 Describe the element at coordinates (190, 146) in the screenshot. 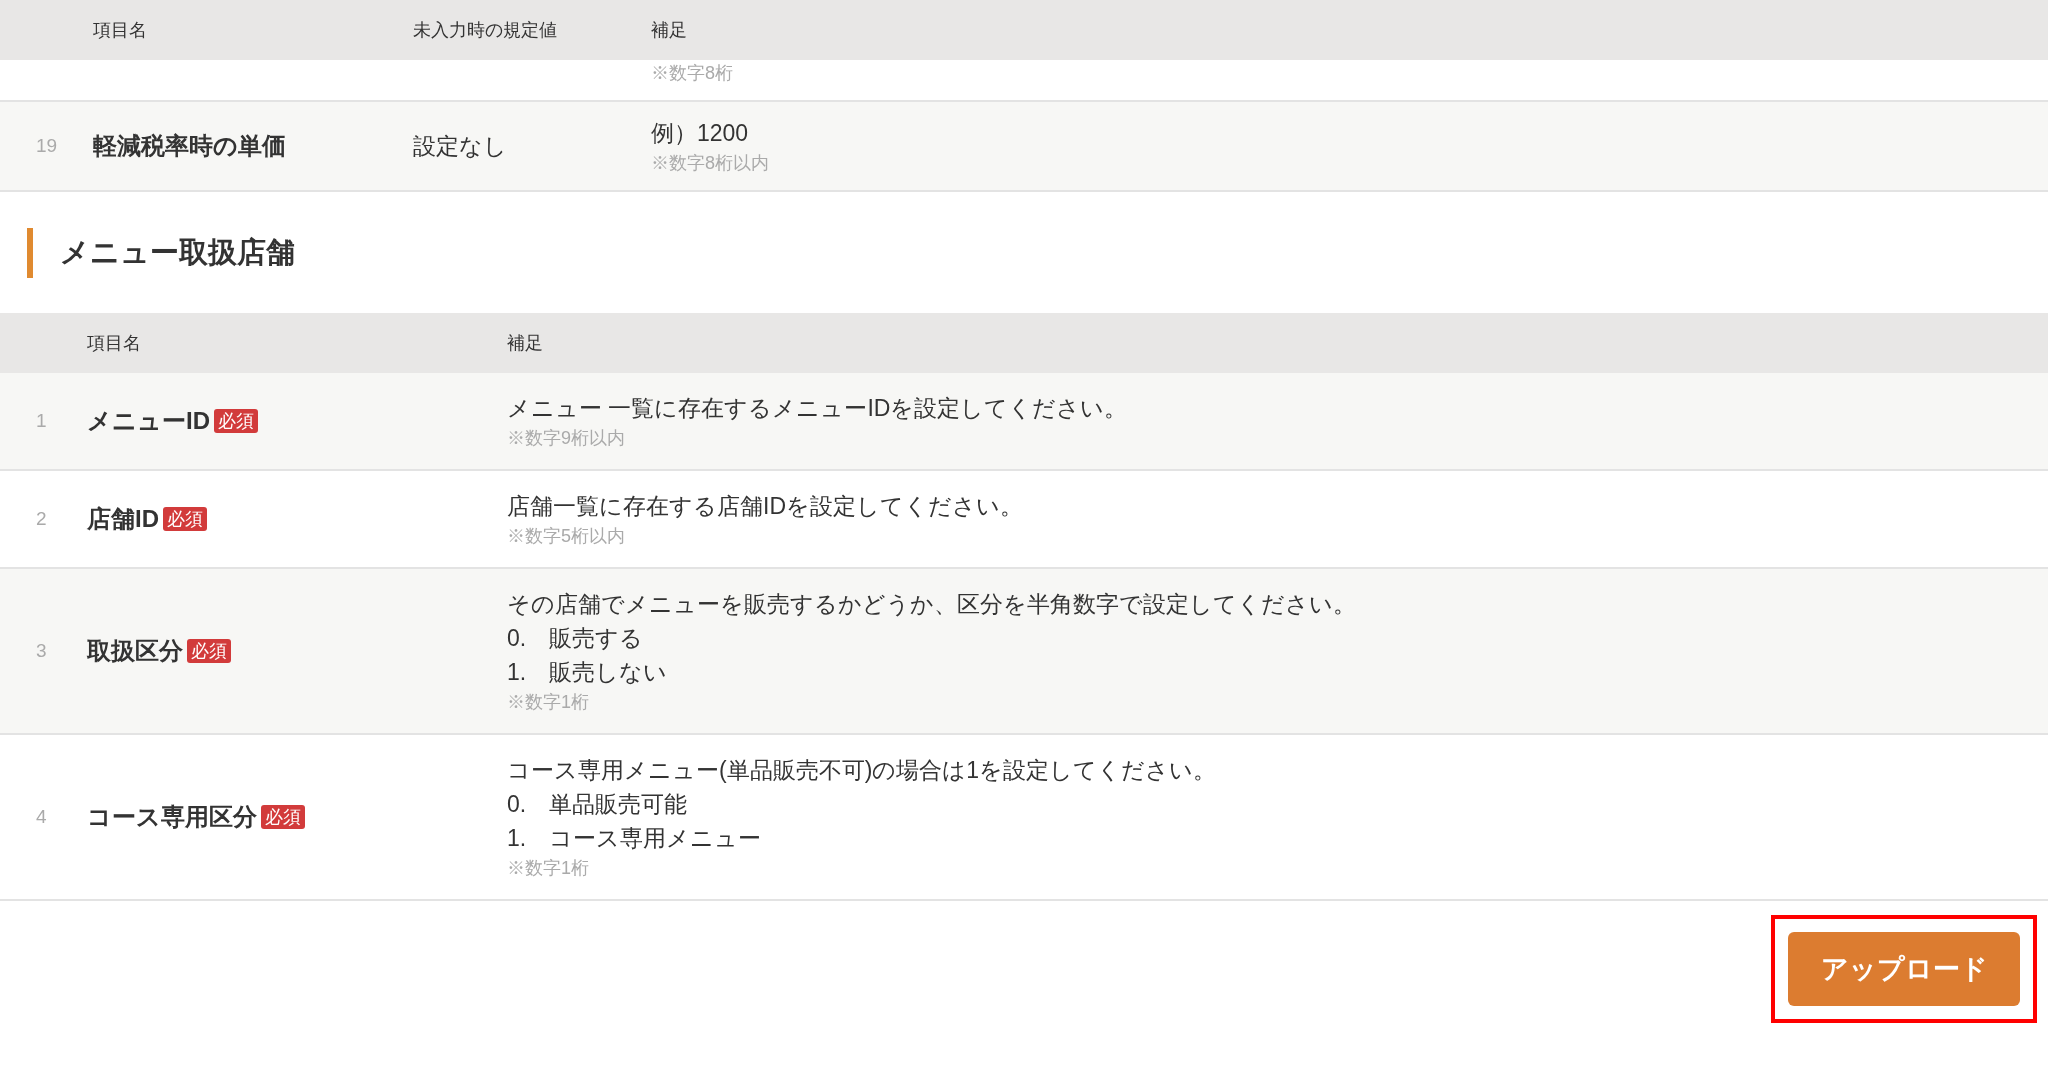

I see `field-name: 軽減税率時の単価` at that location.